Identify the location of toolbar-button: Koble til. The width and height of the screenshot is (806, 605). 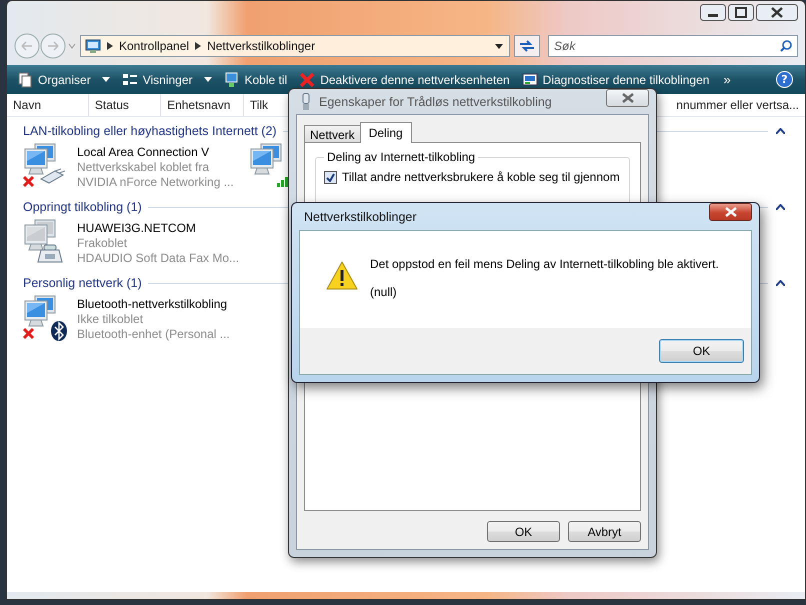
(256, 80).